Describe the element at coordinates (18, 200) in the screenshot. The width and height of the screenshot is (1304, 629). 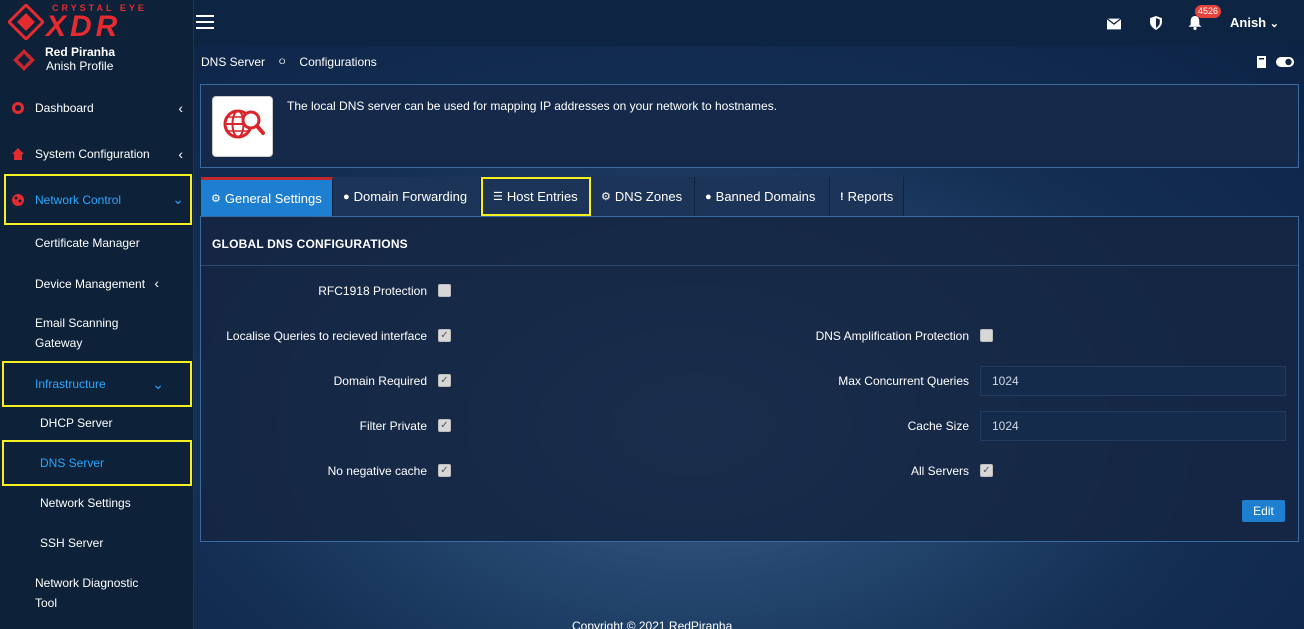
I see `network-icon` at that location.